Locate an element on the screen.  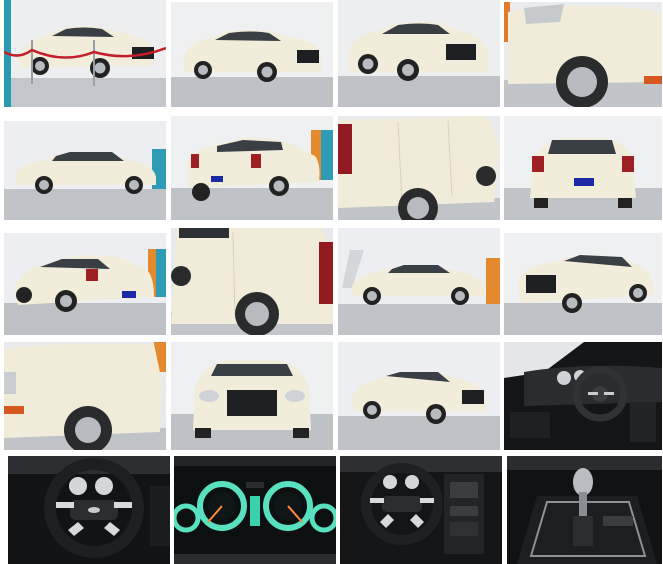
steering-wheel-dashboard-photo is located at coordinates (421, 510).